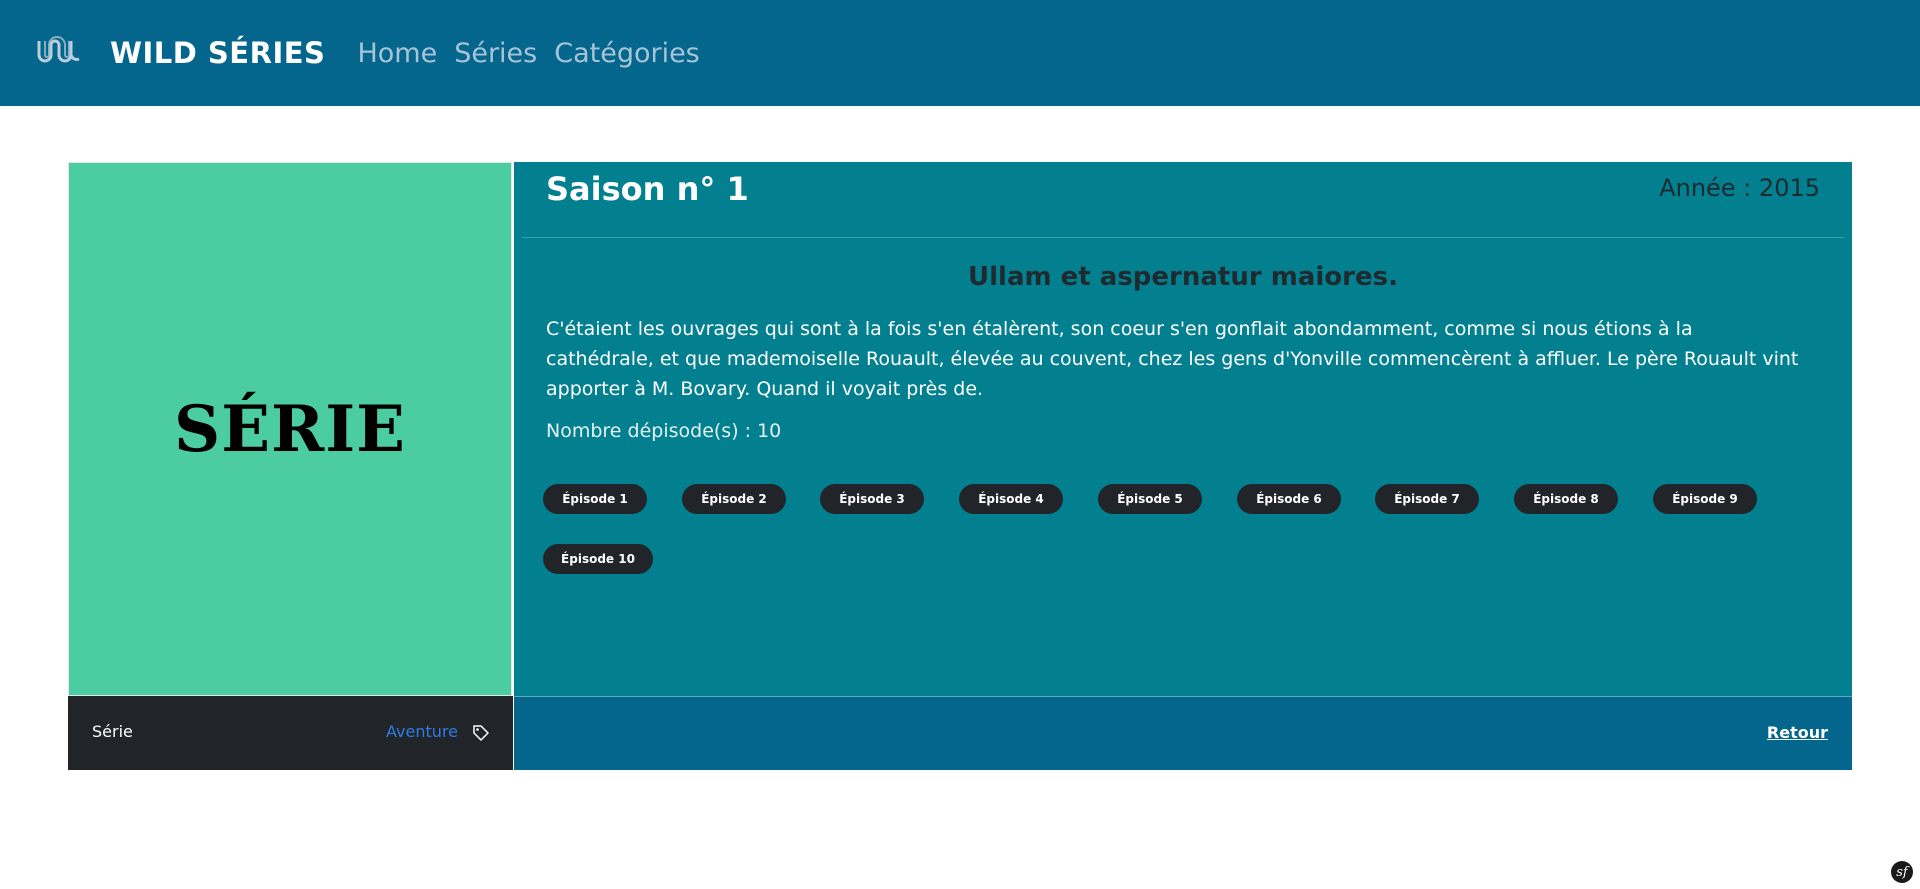 This screenshot has height=889, width=1920. What do you see at coordinates (217, 53) in the screenshot?
I see `brand-title: WILD SÉRIES` at bounding box center [217, 53].